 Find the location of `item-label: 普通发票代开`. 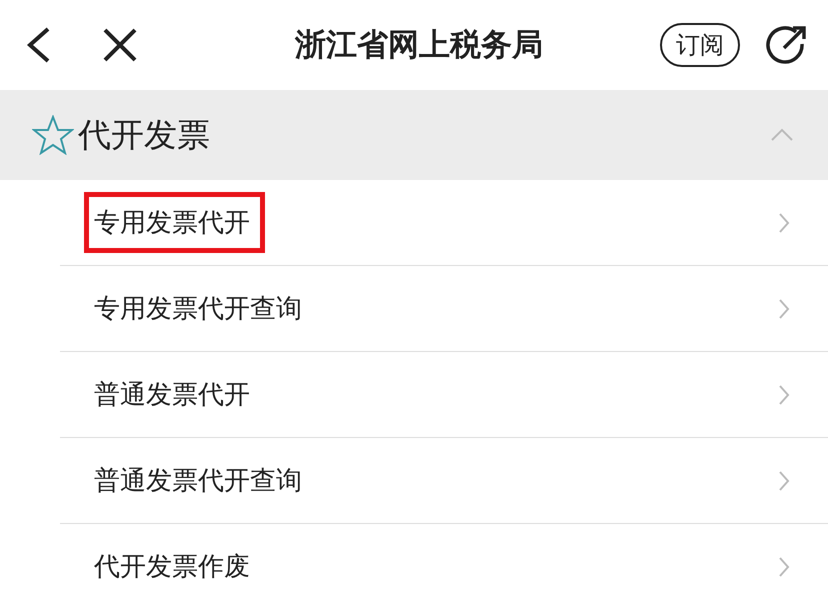

item-label: 普通发票代开 is located at coordinates (172, 395).